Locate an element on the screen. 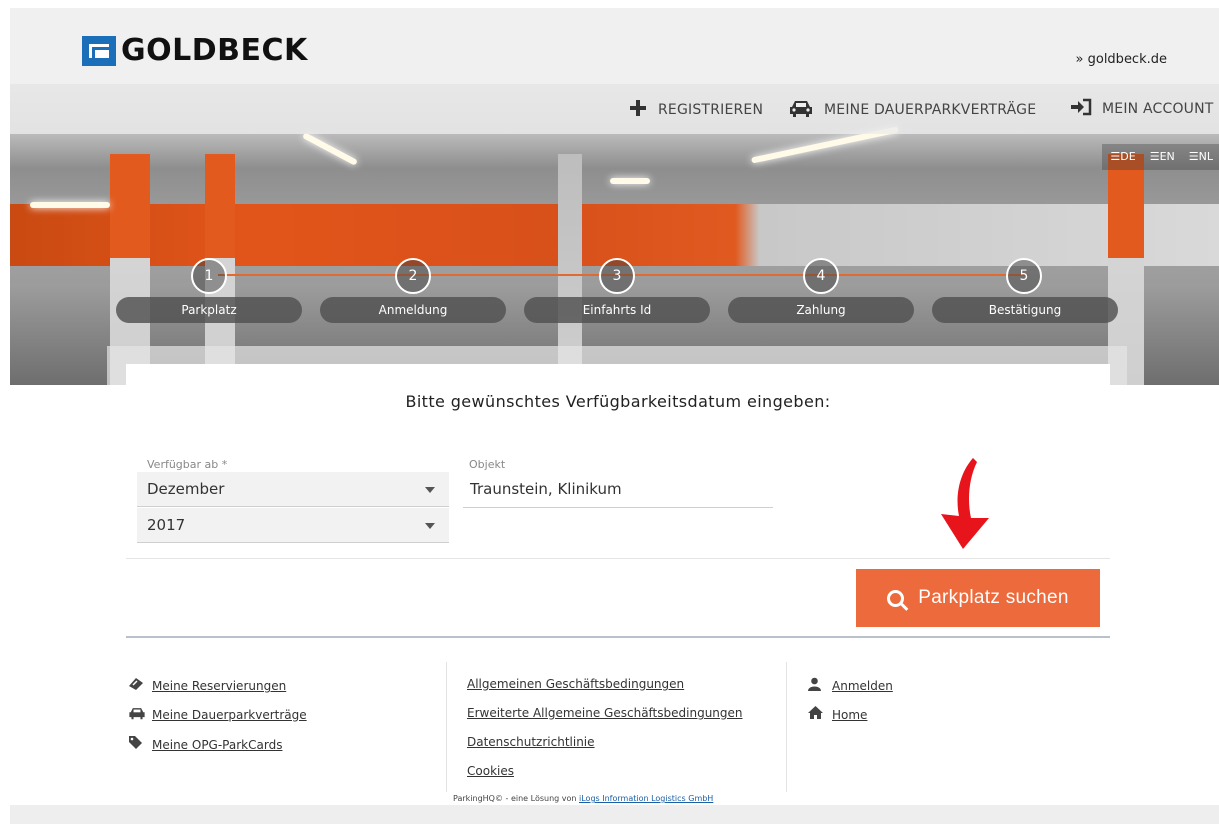 The image size is (1219, 824). nav-account-label: MEIN ACCOUNT is located at coordinates (1158, 109).